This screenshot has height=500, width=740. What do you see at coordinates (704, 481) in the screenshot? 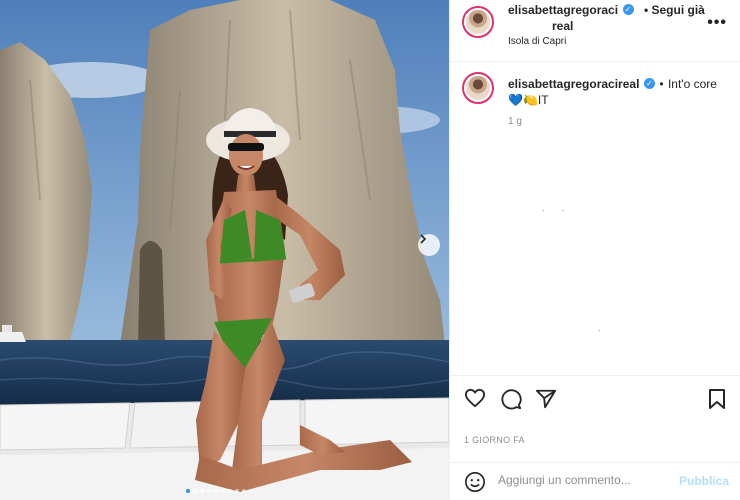
I see `publish-button: Pubblica` at bounding box center [704, 481].